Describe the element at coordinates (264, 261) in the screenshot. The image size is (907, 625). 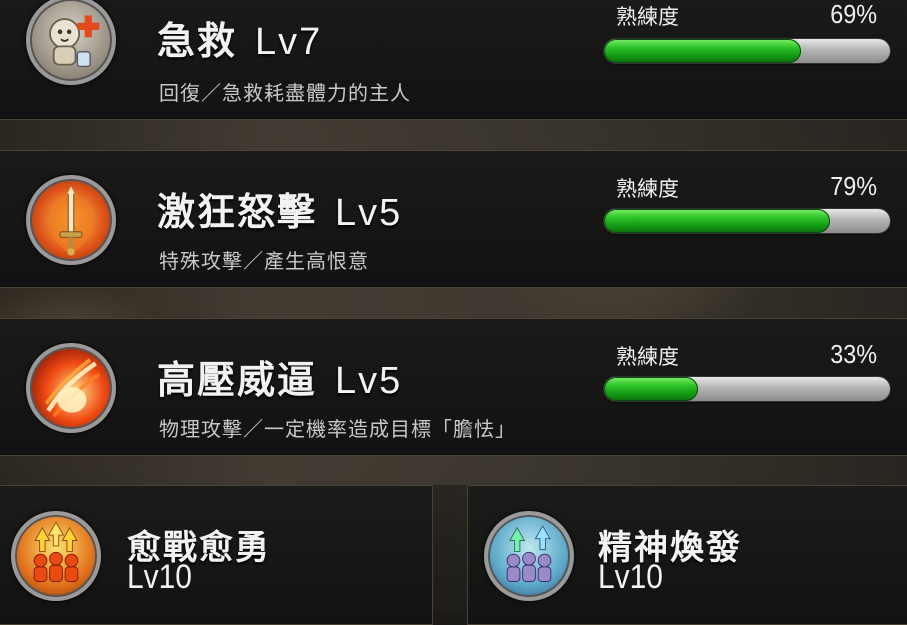
I see `skill-description: 特殊攻擊／產生高恨意` at that location.